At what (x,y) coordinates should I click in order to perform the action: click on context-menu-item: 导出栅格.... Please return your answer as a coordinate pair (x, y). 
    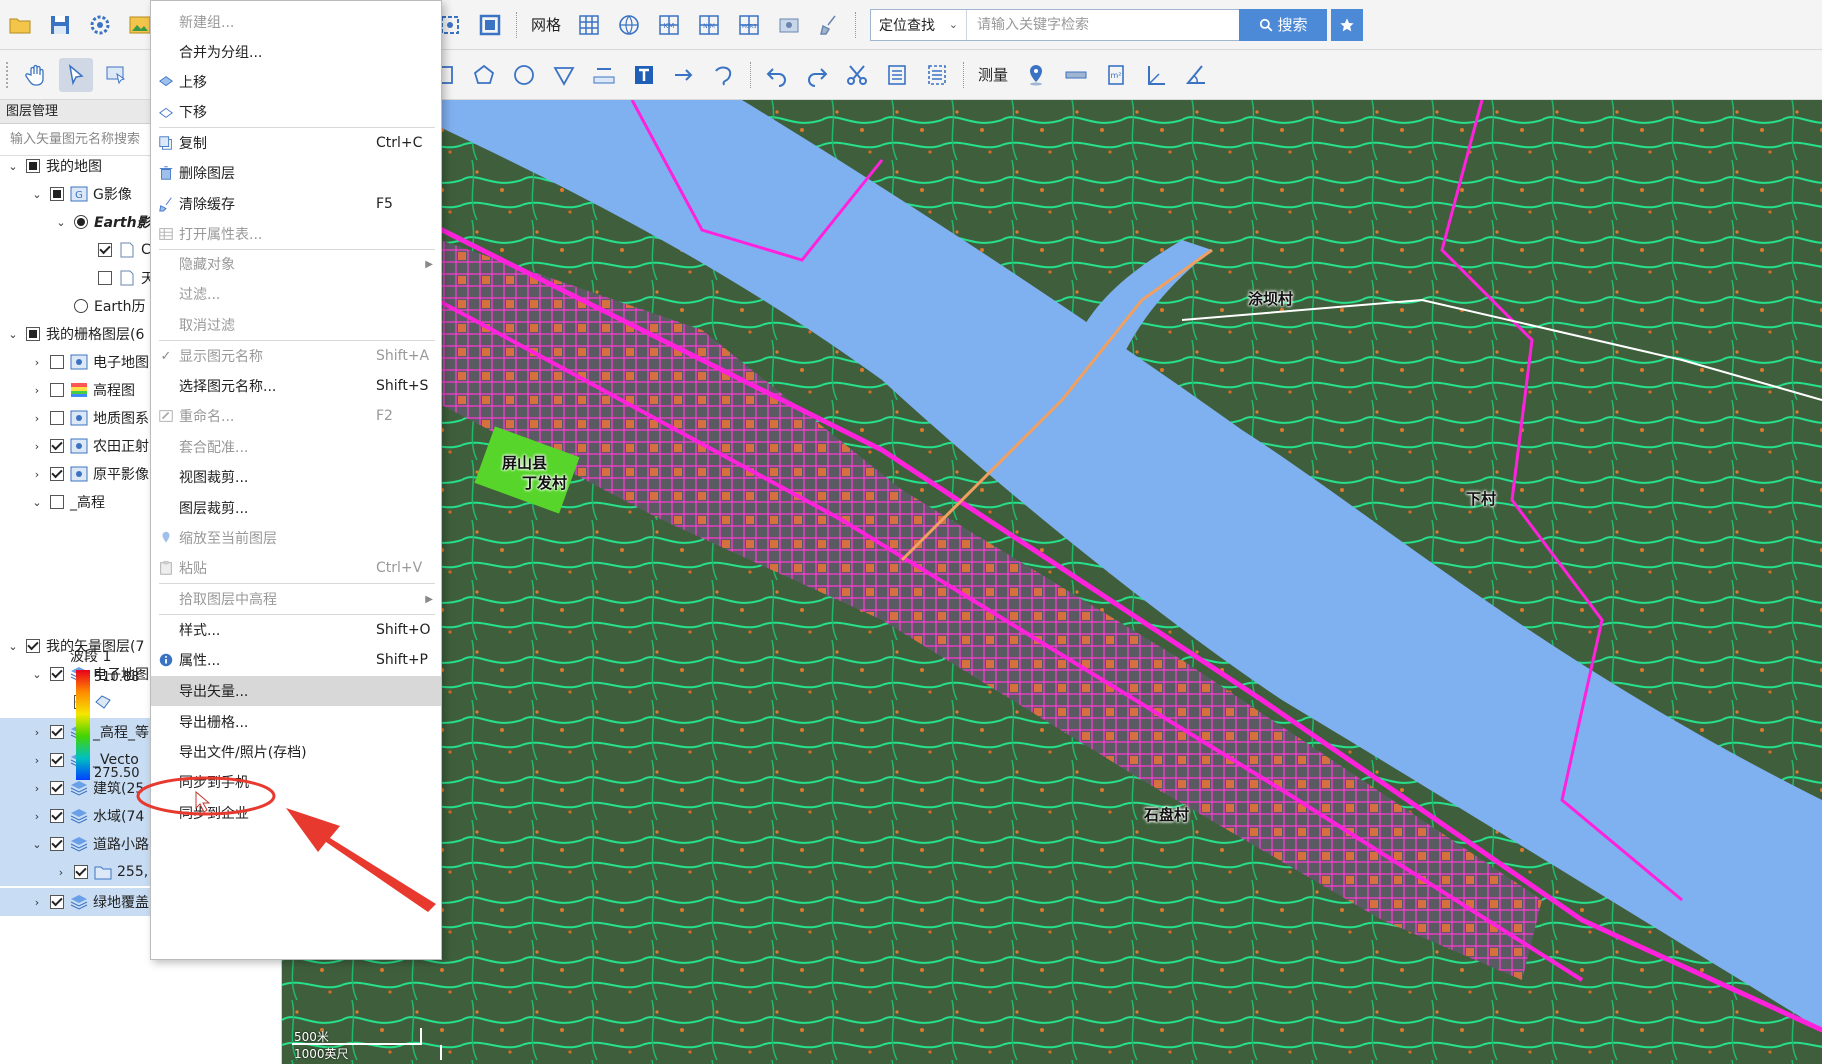
    Looking at the image, I should click on (296, 722).